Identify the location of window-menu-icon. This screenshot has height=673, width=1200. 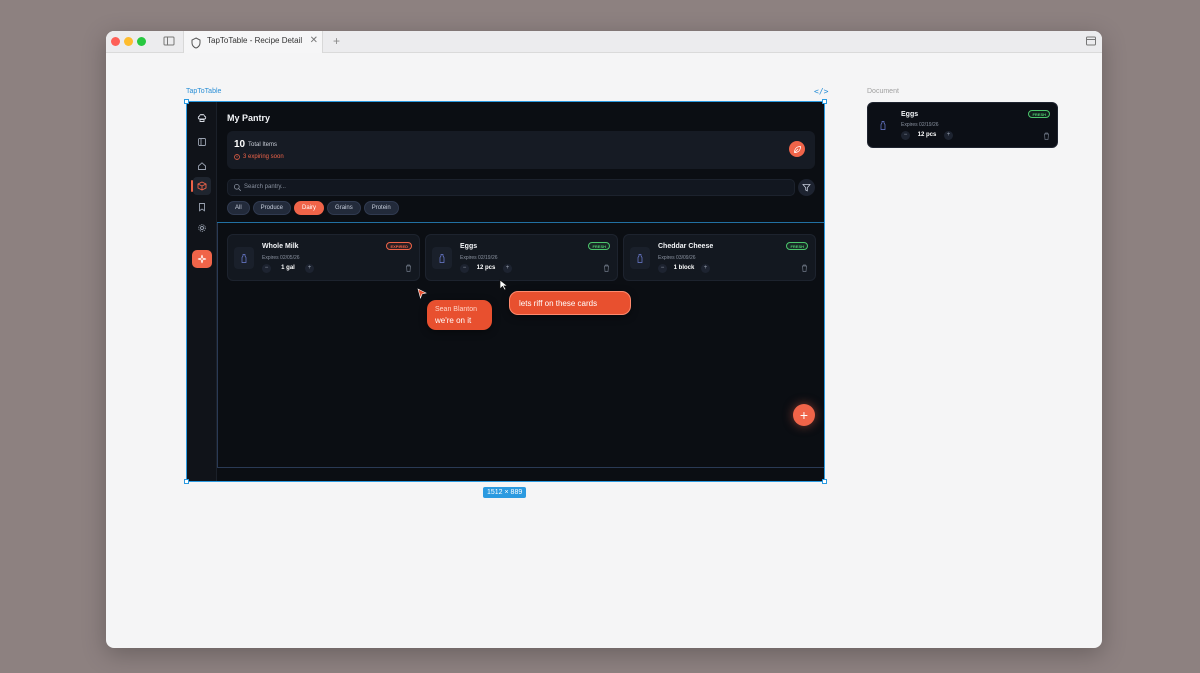
(1091, 42).